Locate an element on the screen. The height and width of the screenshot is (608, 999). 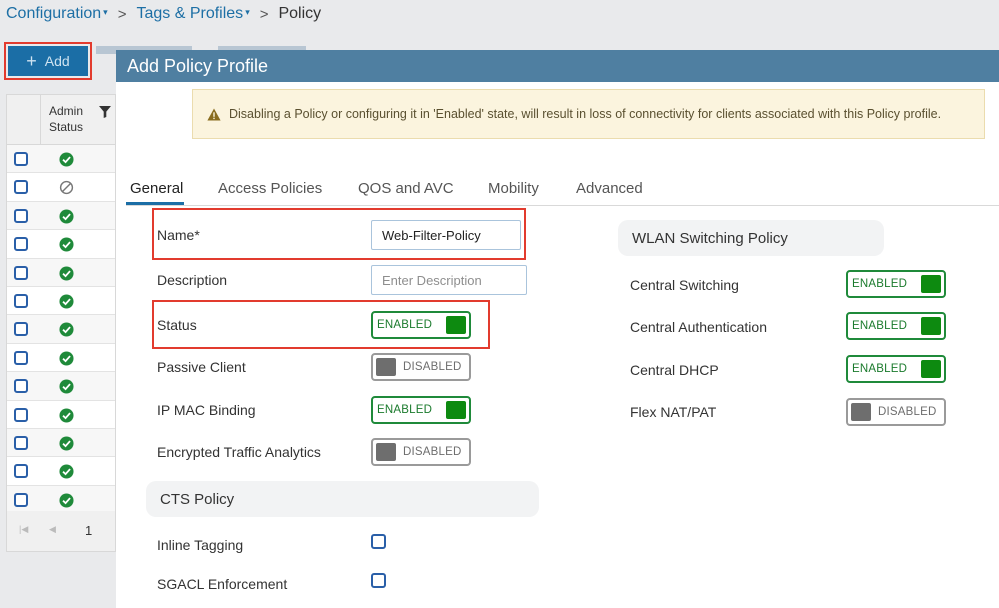
admin-status-header: Admin Status is located at coordinates (66, 119).